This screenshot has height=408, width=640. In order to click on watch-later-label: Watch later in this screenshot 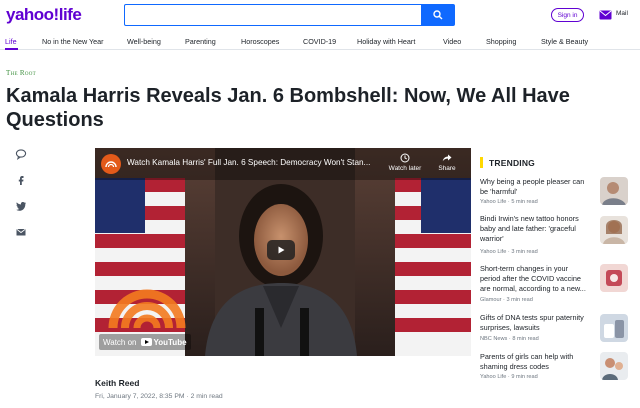, I will do `click(405, 168)`.